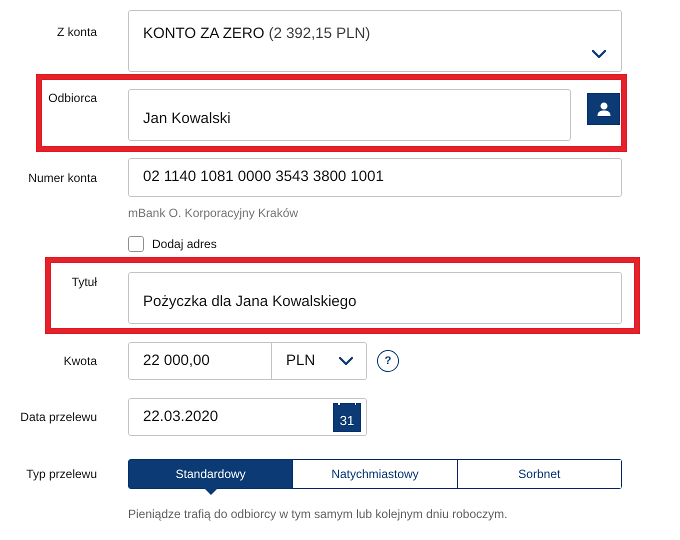 The image size is (680, 540). Describe the element at coordinates (84, 282) in the screenshot. I see `field-label: Tytuł` at that location.